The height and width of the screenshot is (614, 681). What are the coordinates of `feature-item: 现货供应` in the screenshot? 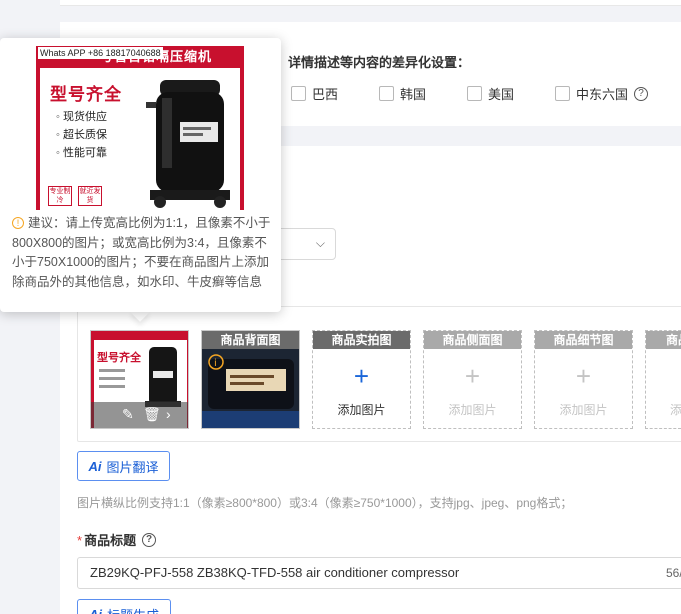 It's located at (81, 116).